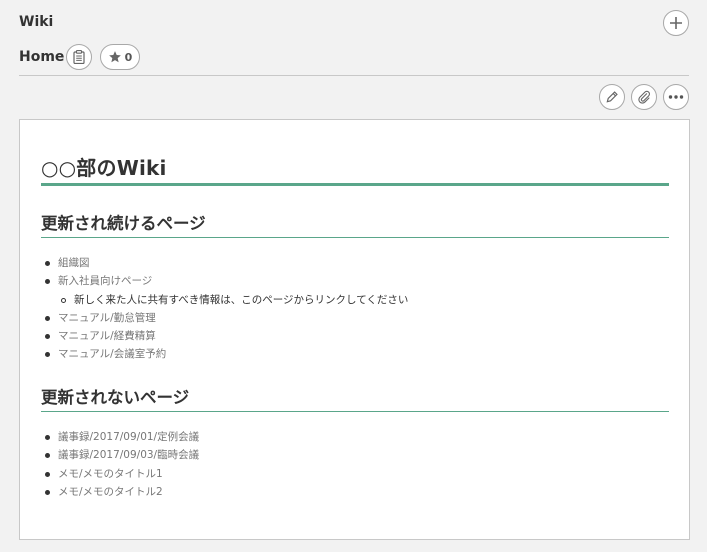 This screenshot has height=552, width=707. Describe the element at coordinates (226, 336) in the screenshot. I see `list-item: マニュアル/経費精算` at that location.